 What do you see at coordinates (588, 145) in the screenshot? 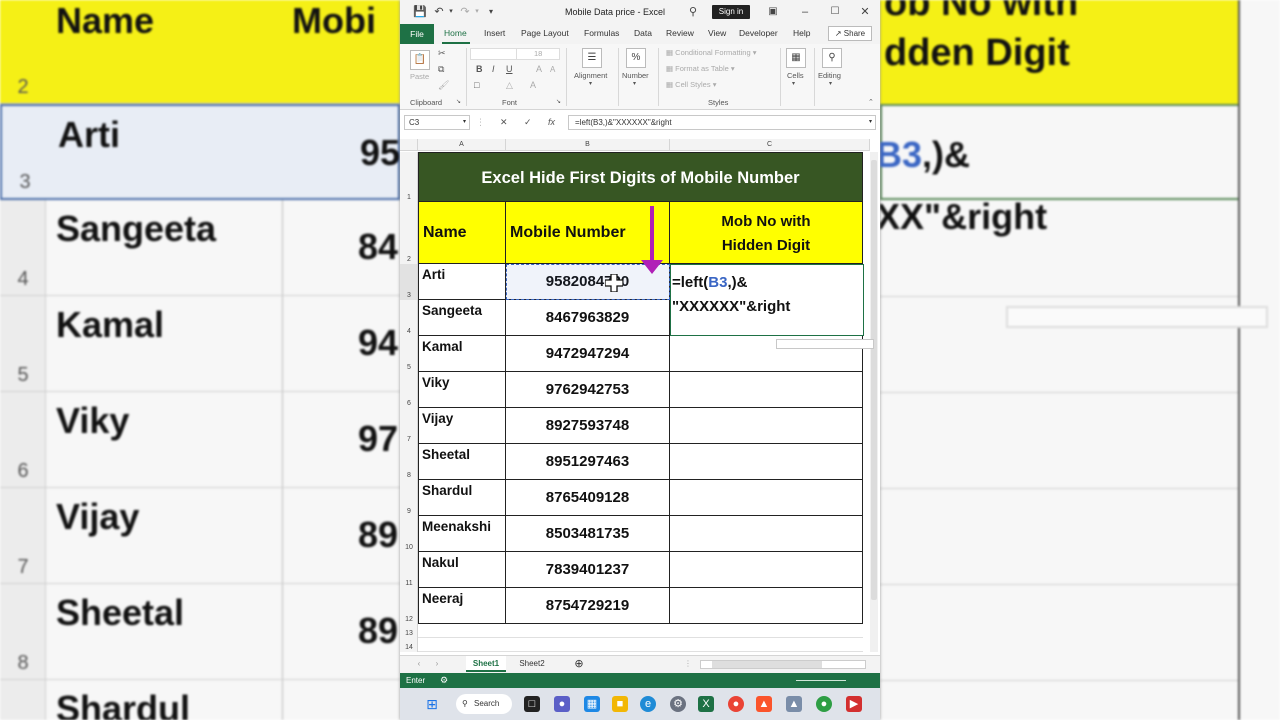
I see `column-header-b: B` at bounding box center [588, 145].